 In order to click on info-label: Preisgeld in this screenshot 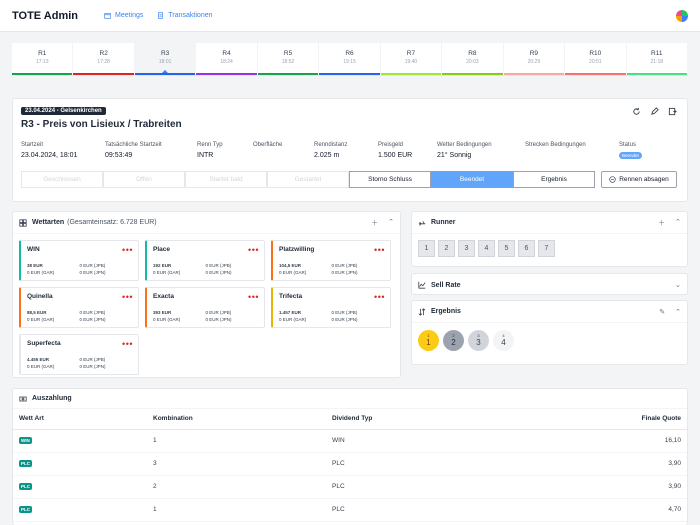, I will do `click(391, 145)`.